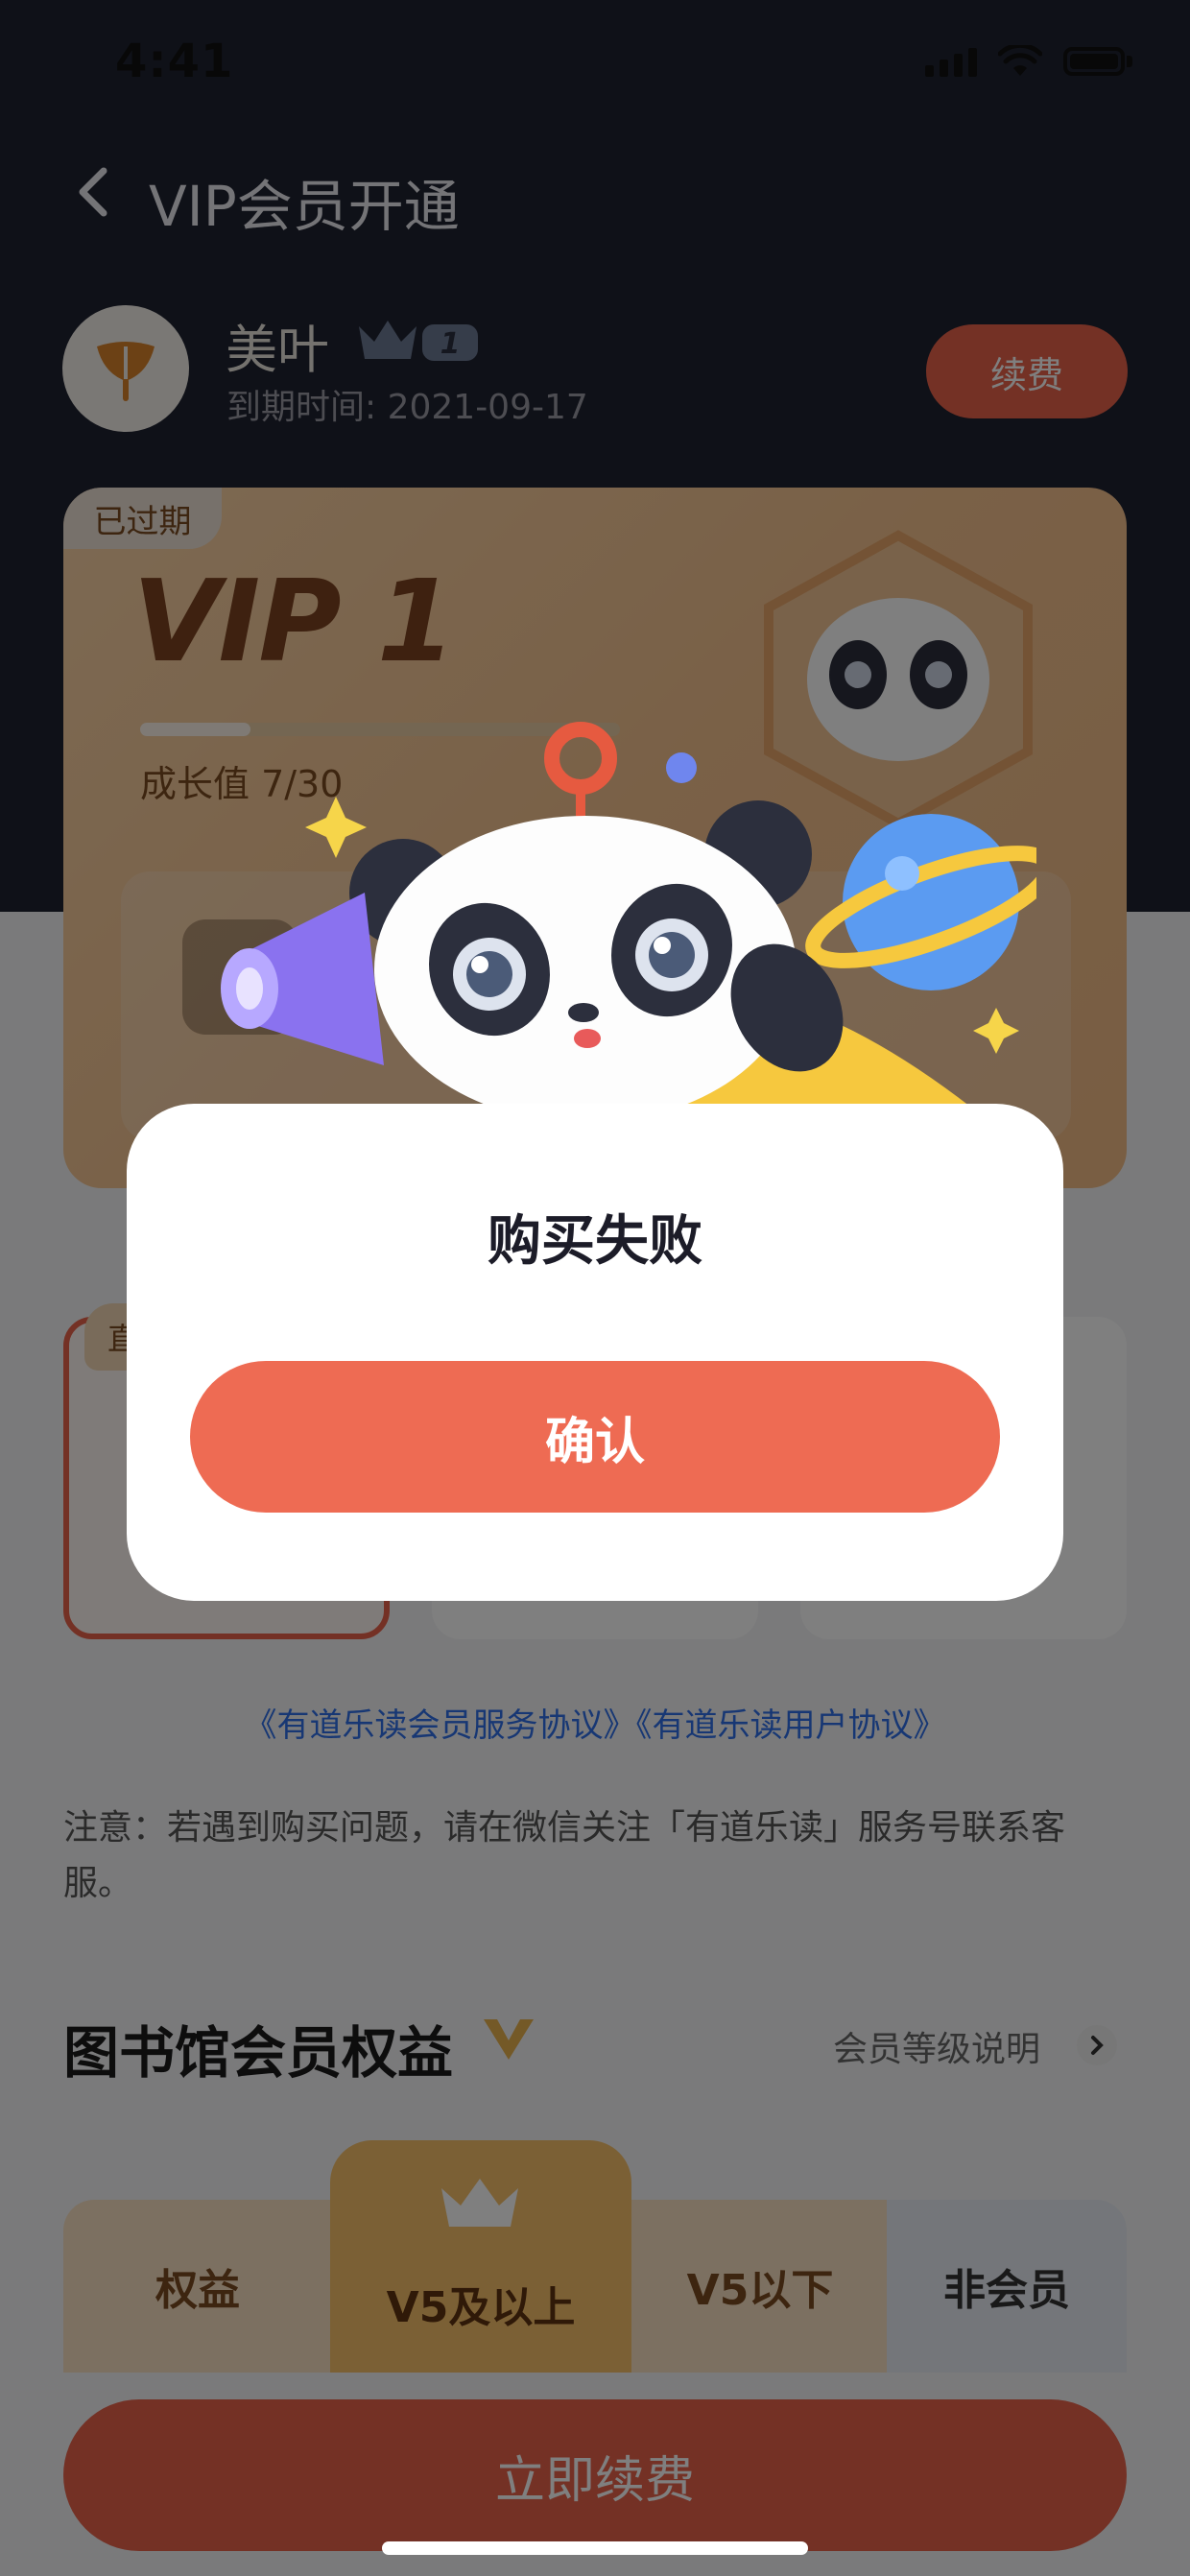  I want to click on panda-megaphone-illustration, so click(629, 917).